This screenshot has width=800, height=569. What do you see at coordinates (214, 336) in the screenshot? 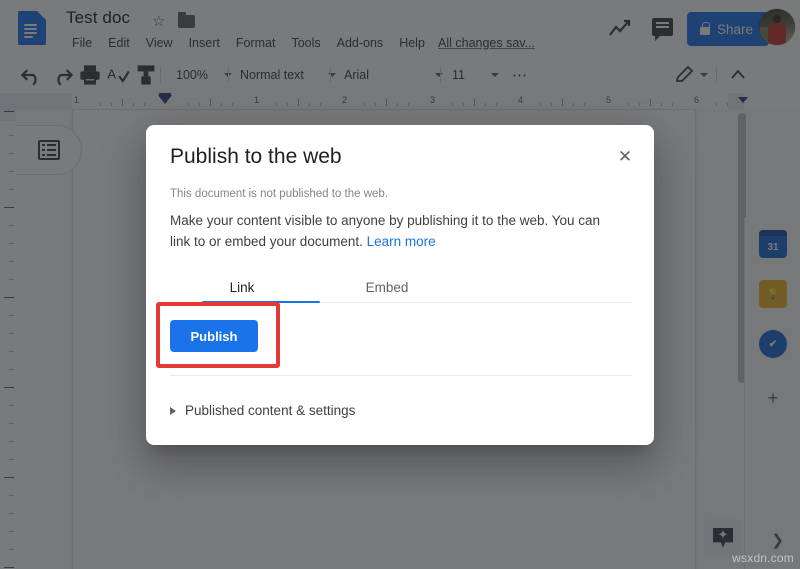
I see `publish-button: Publish` at bounding box center [214, 336].